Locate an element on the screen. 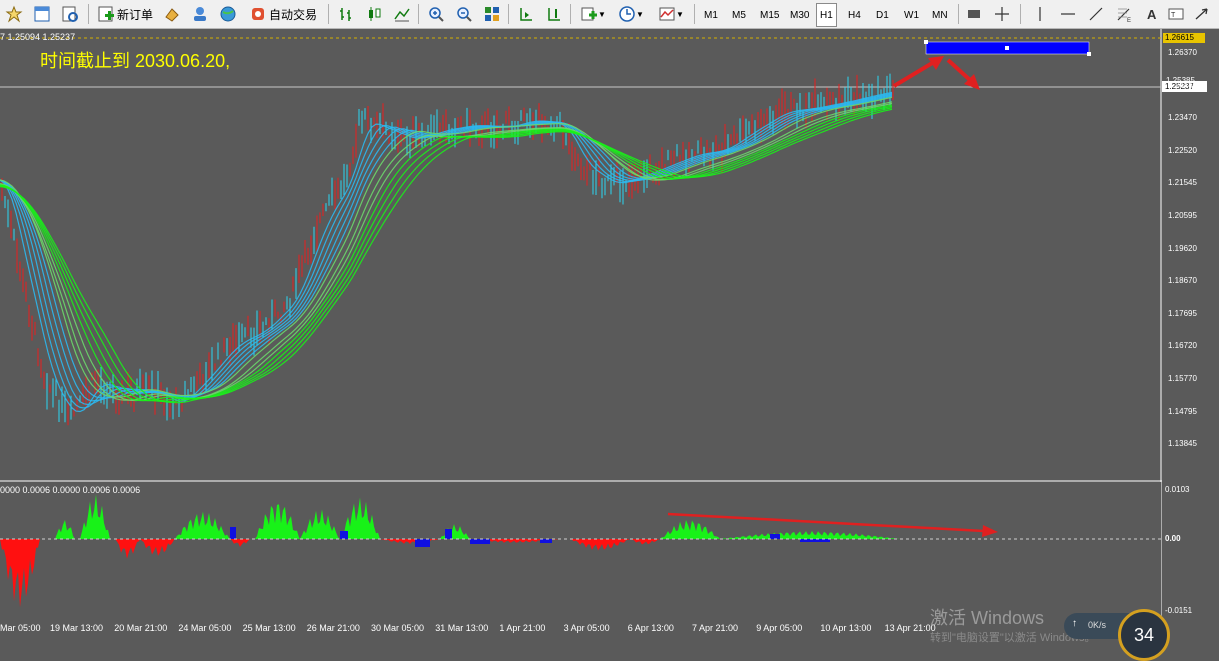 This screenshot has height=661, width=1219. price-label: 1.16720 is located at coordinates (1182, 346).